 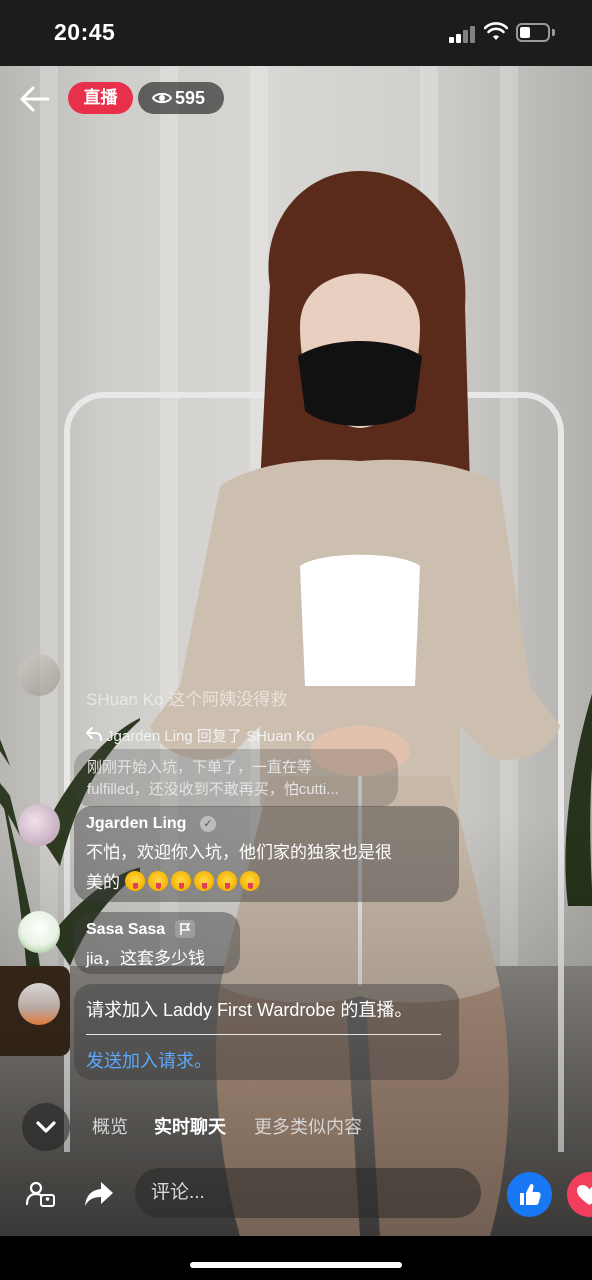 I want to click on send-join-request-link: 发送加入请求。, so click(x=149, y=1060).